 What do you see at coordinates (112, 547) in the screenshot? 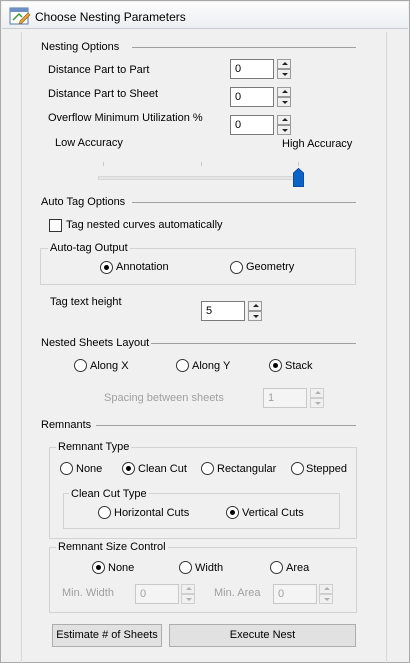
I see `remnant-size-title: Remnant Size Control` at bounding box center [112, 547].